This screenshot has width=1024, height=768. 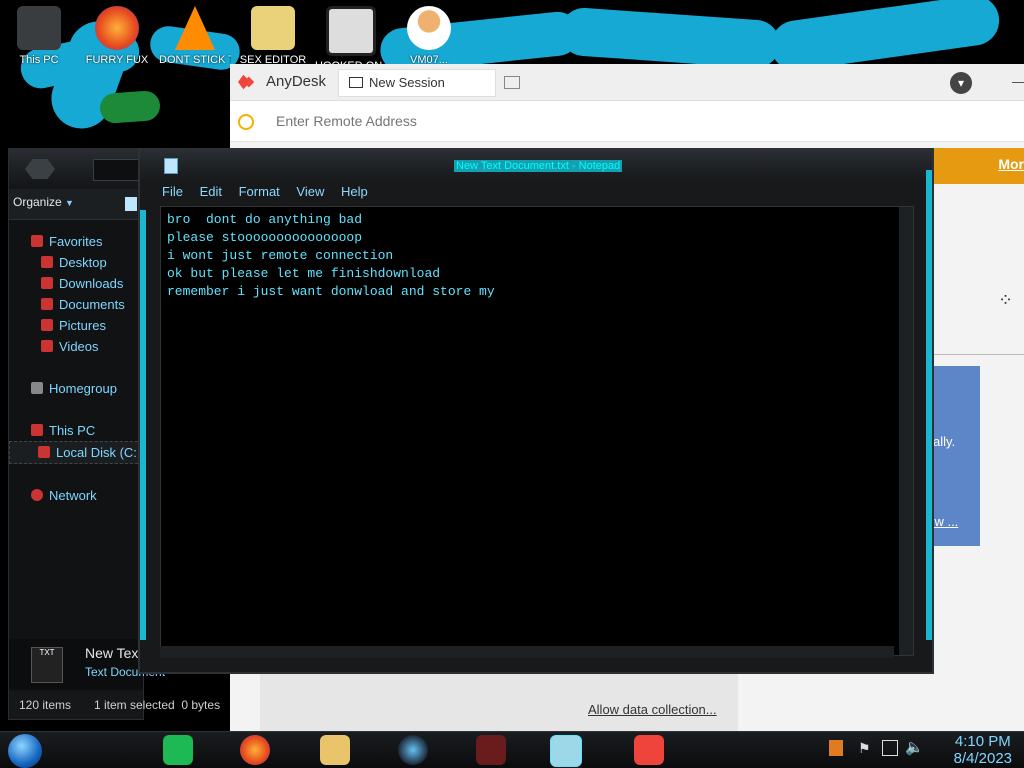 What do you see at coordinates (649, 750) in the screenshot?
I see `taskbar-anydesk-icon` at bounding box center [649, 750].